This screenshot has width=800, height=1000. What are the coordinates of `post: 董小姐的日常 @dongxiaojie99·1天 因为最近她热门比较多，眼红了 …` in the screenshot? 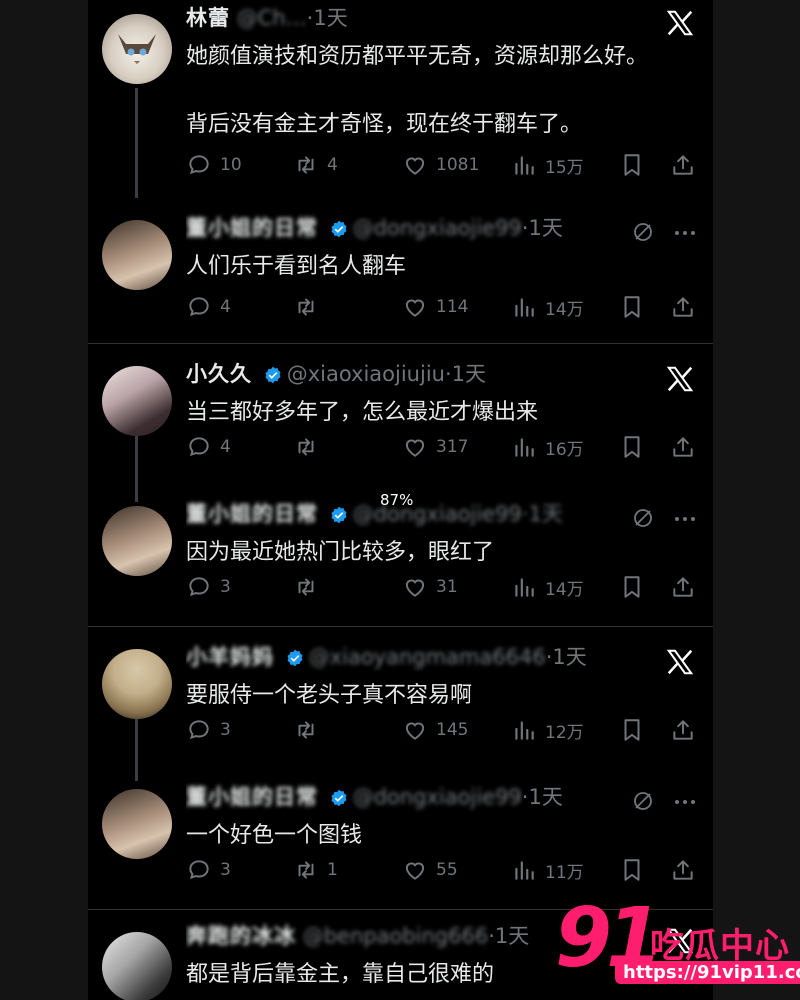 It's located at (400, 561).